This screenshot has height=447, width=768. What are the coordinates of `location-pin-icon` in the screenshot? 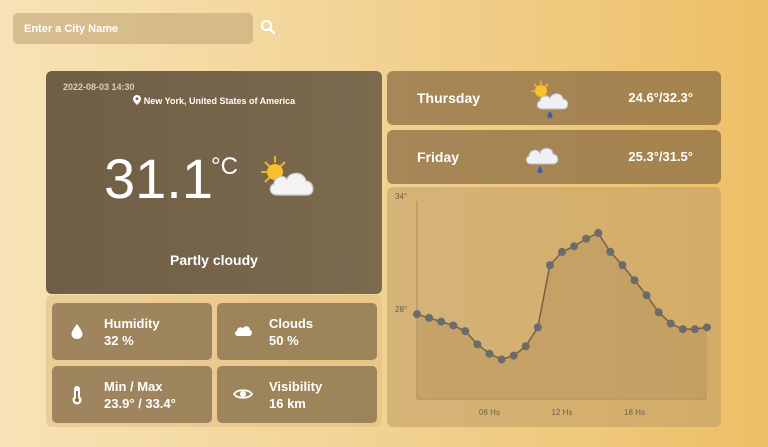 It's located at (136, 100).